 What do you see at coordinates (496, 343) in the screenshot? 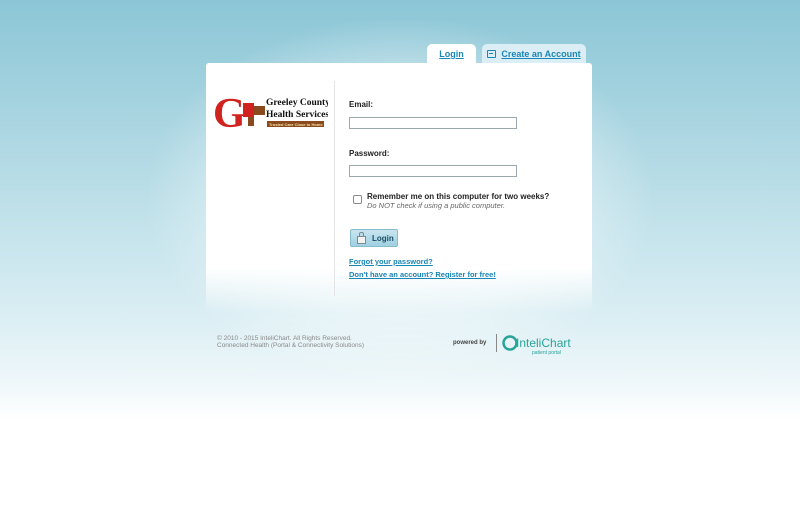
I see `footer-divider` at bounding box center [496, 343].